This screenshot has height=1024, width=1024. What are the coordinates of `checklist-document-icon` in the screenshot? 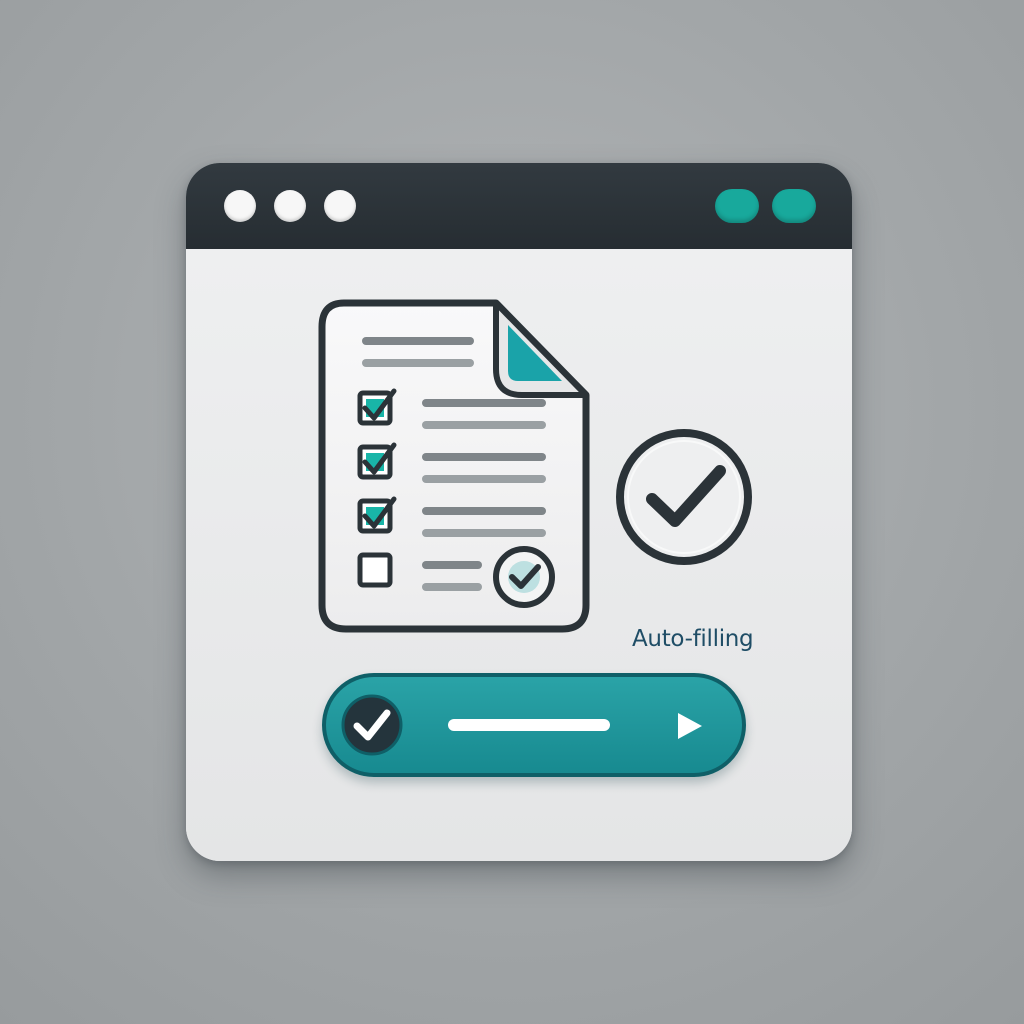 It's located at (454, 466).